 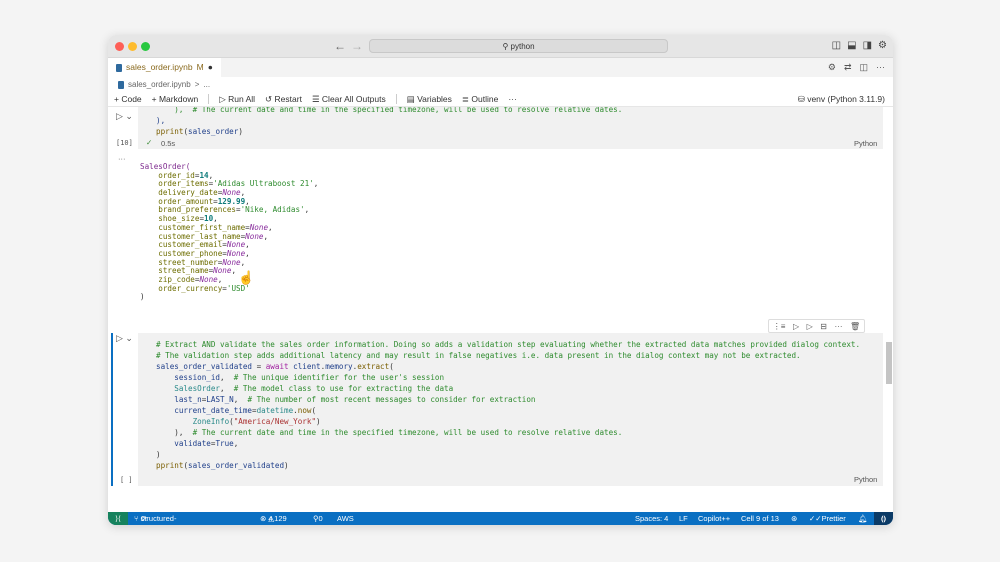 What do you see at coordinates (882, 45) in the screenshot?
I see `settings-gear-icon: ⚙` at bounding box center [882, 45].